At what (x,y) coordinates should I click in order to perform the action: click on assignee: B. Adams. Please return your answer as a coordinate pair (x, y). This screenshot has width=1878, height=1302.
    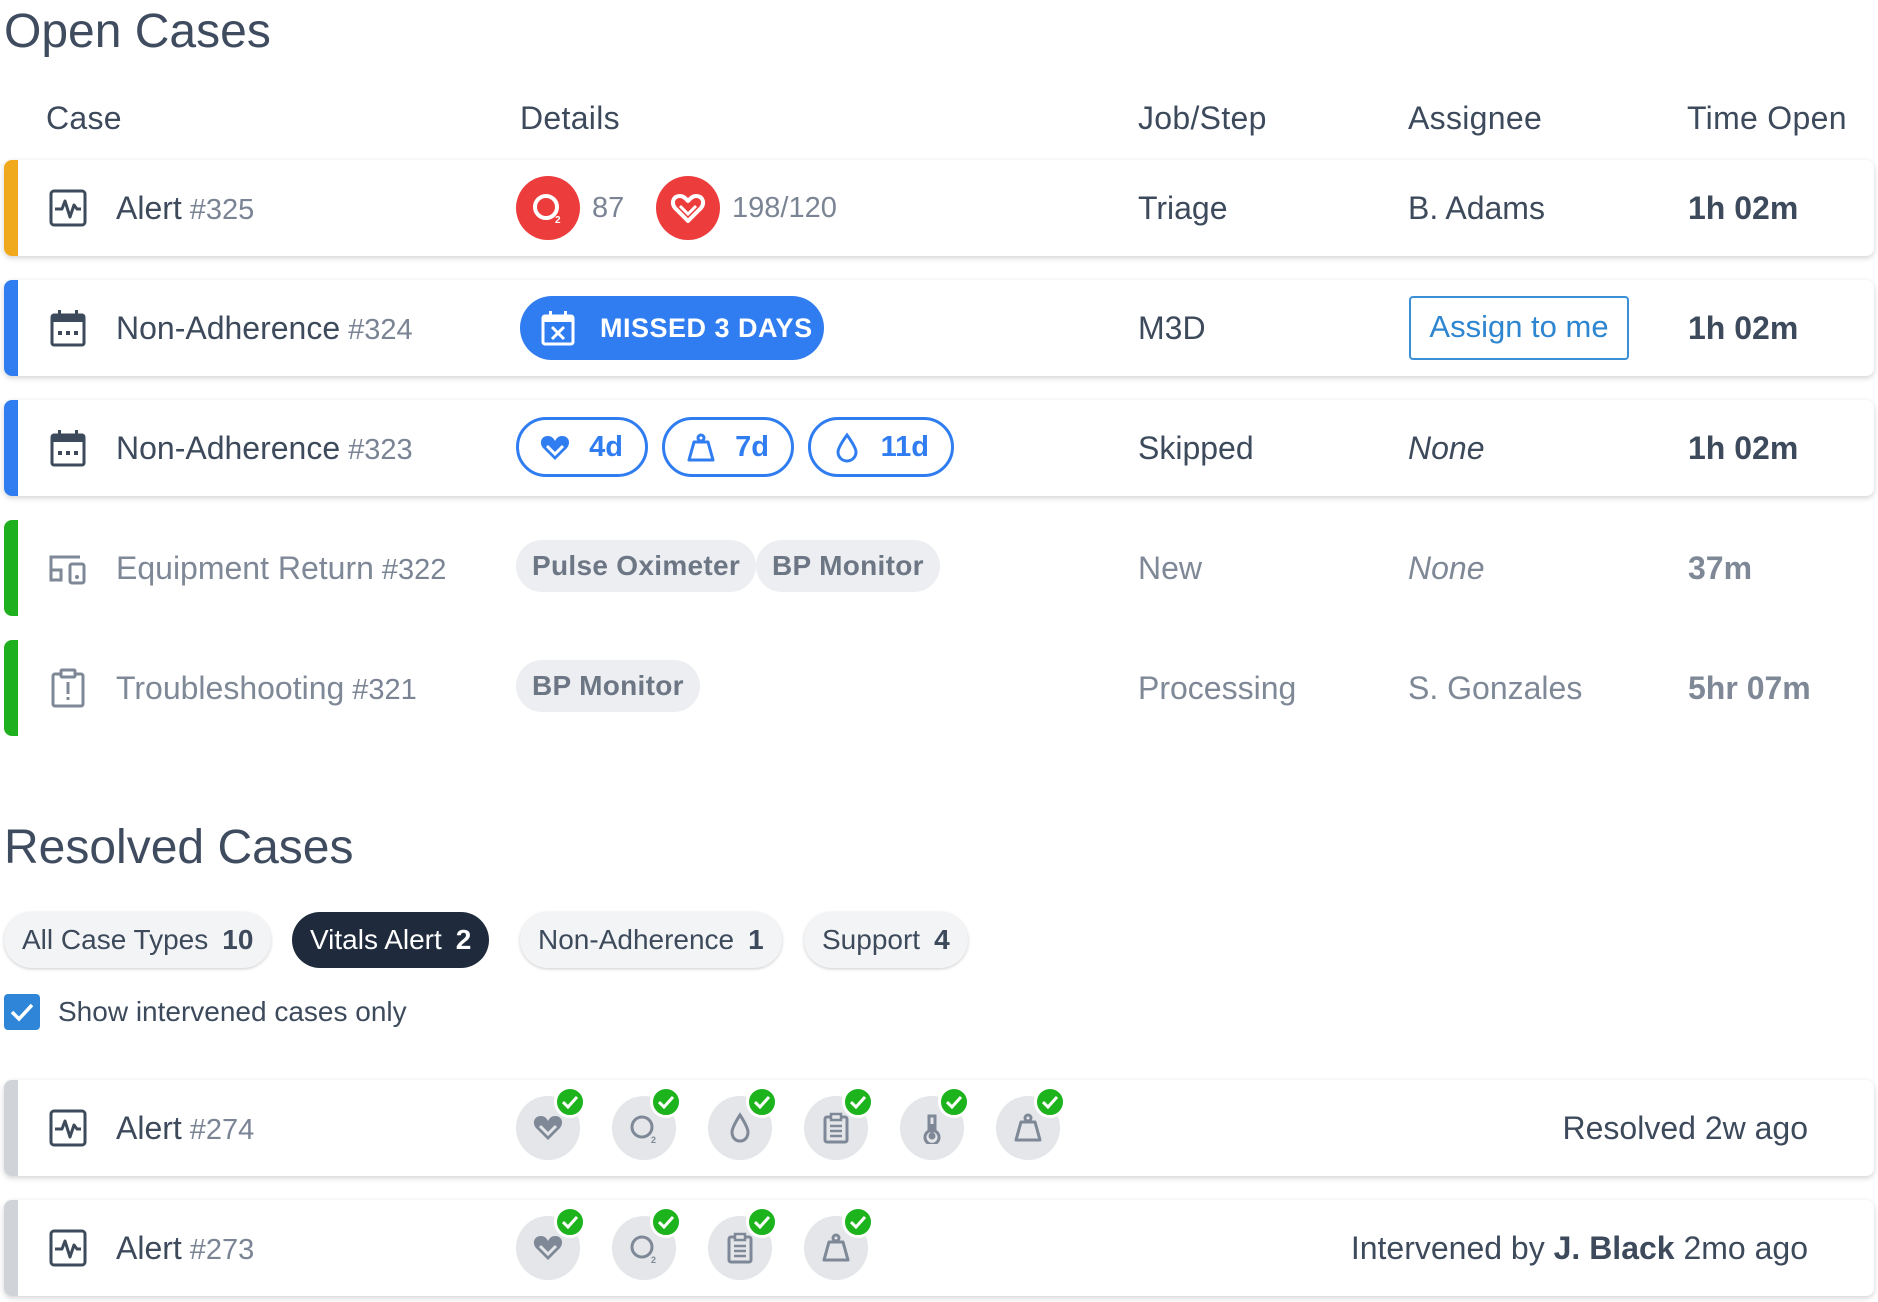
    Looking at the image, I should click on (1476, 208).